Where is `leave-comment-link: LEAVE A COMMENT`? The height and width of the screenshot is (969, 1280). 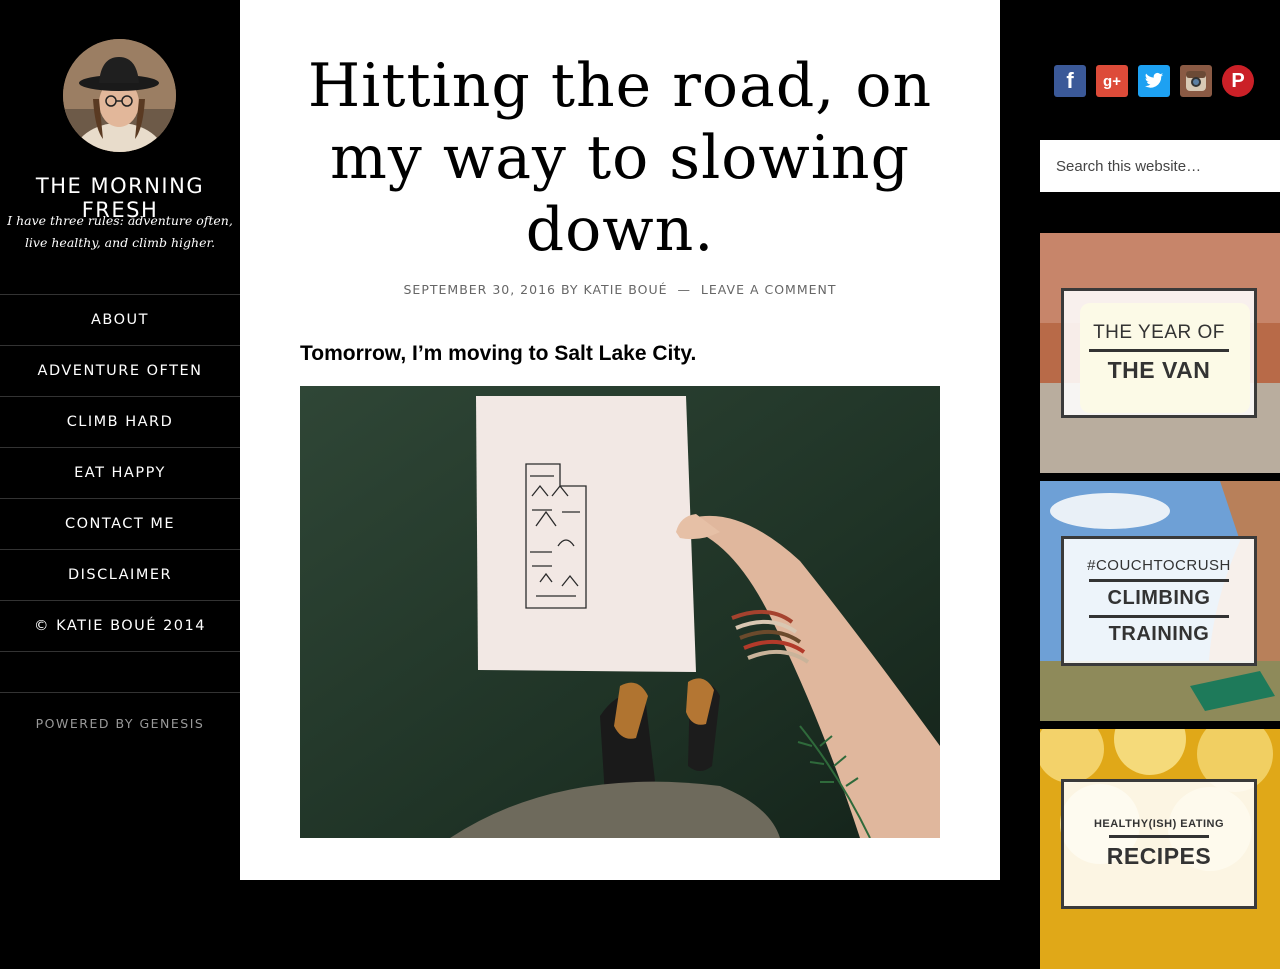 leave-comment-link: LEAVE A COMMENT is located at coordinates (769, 289).